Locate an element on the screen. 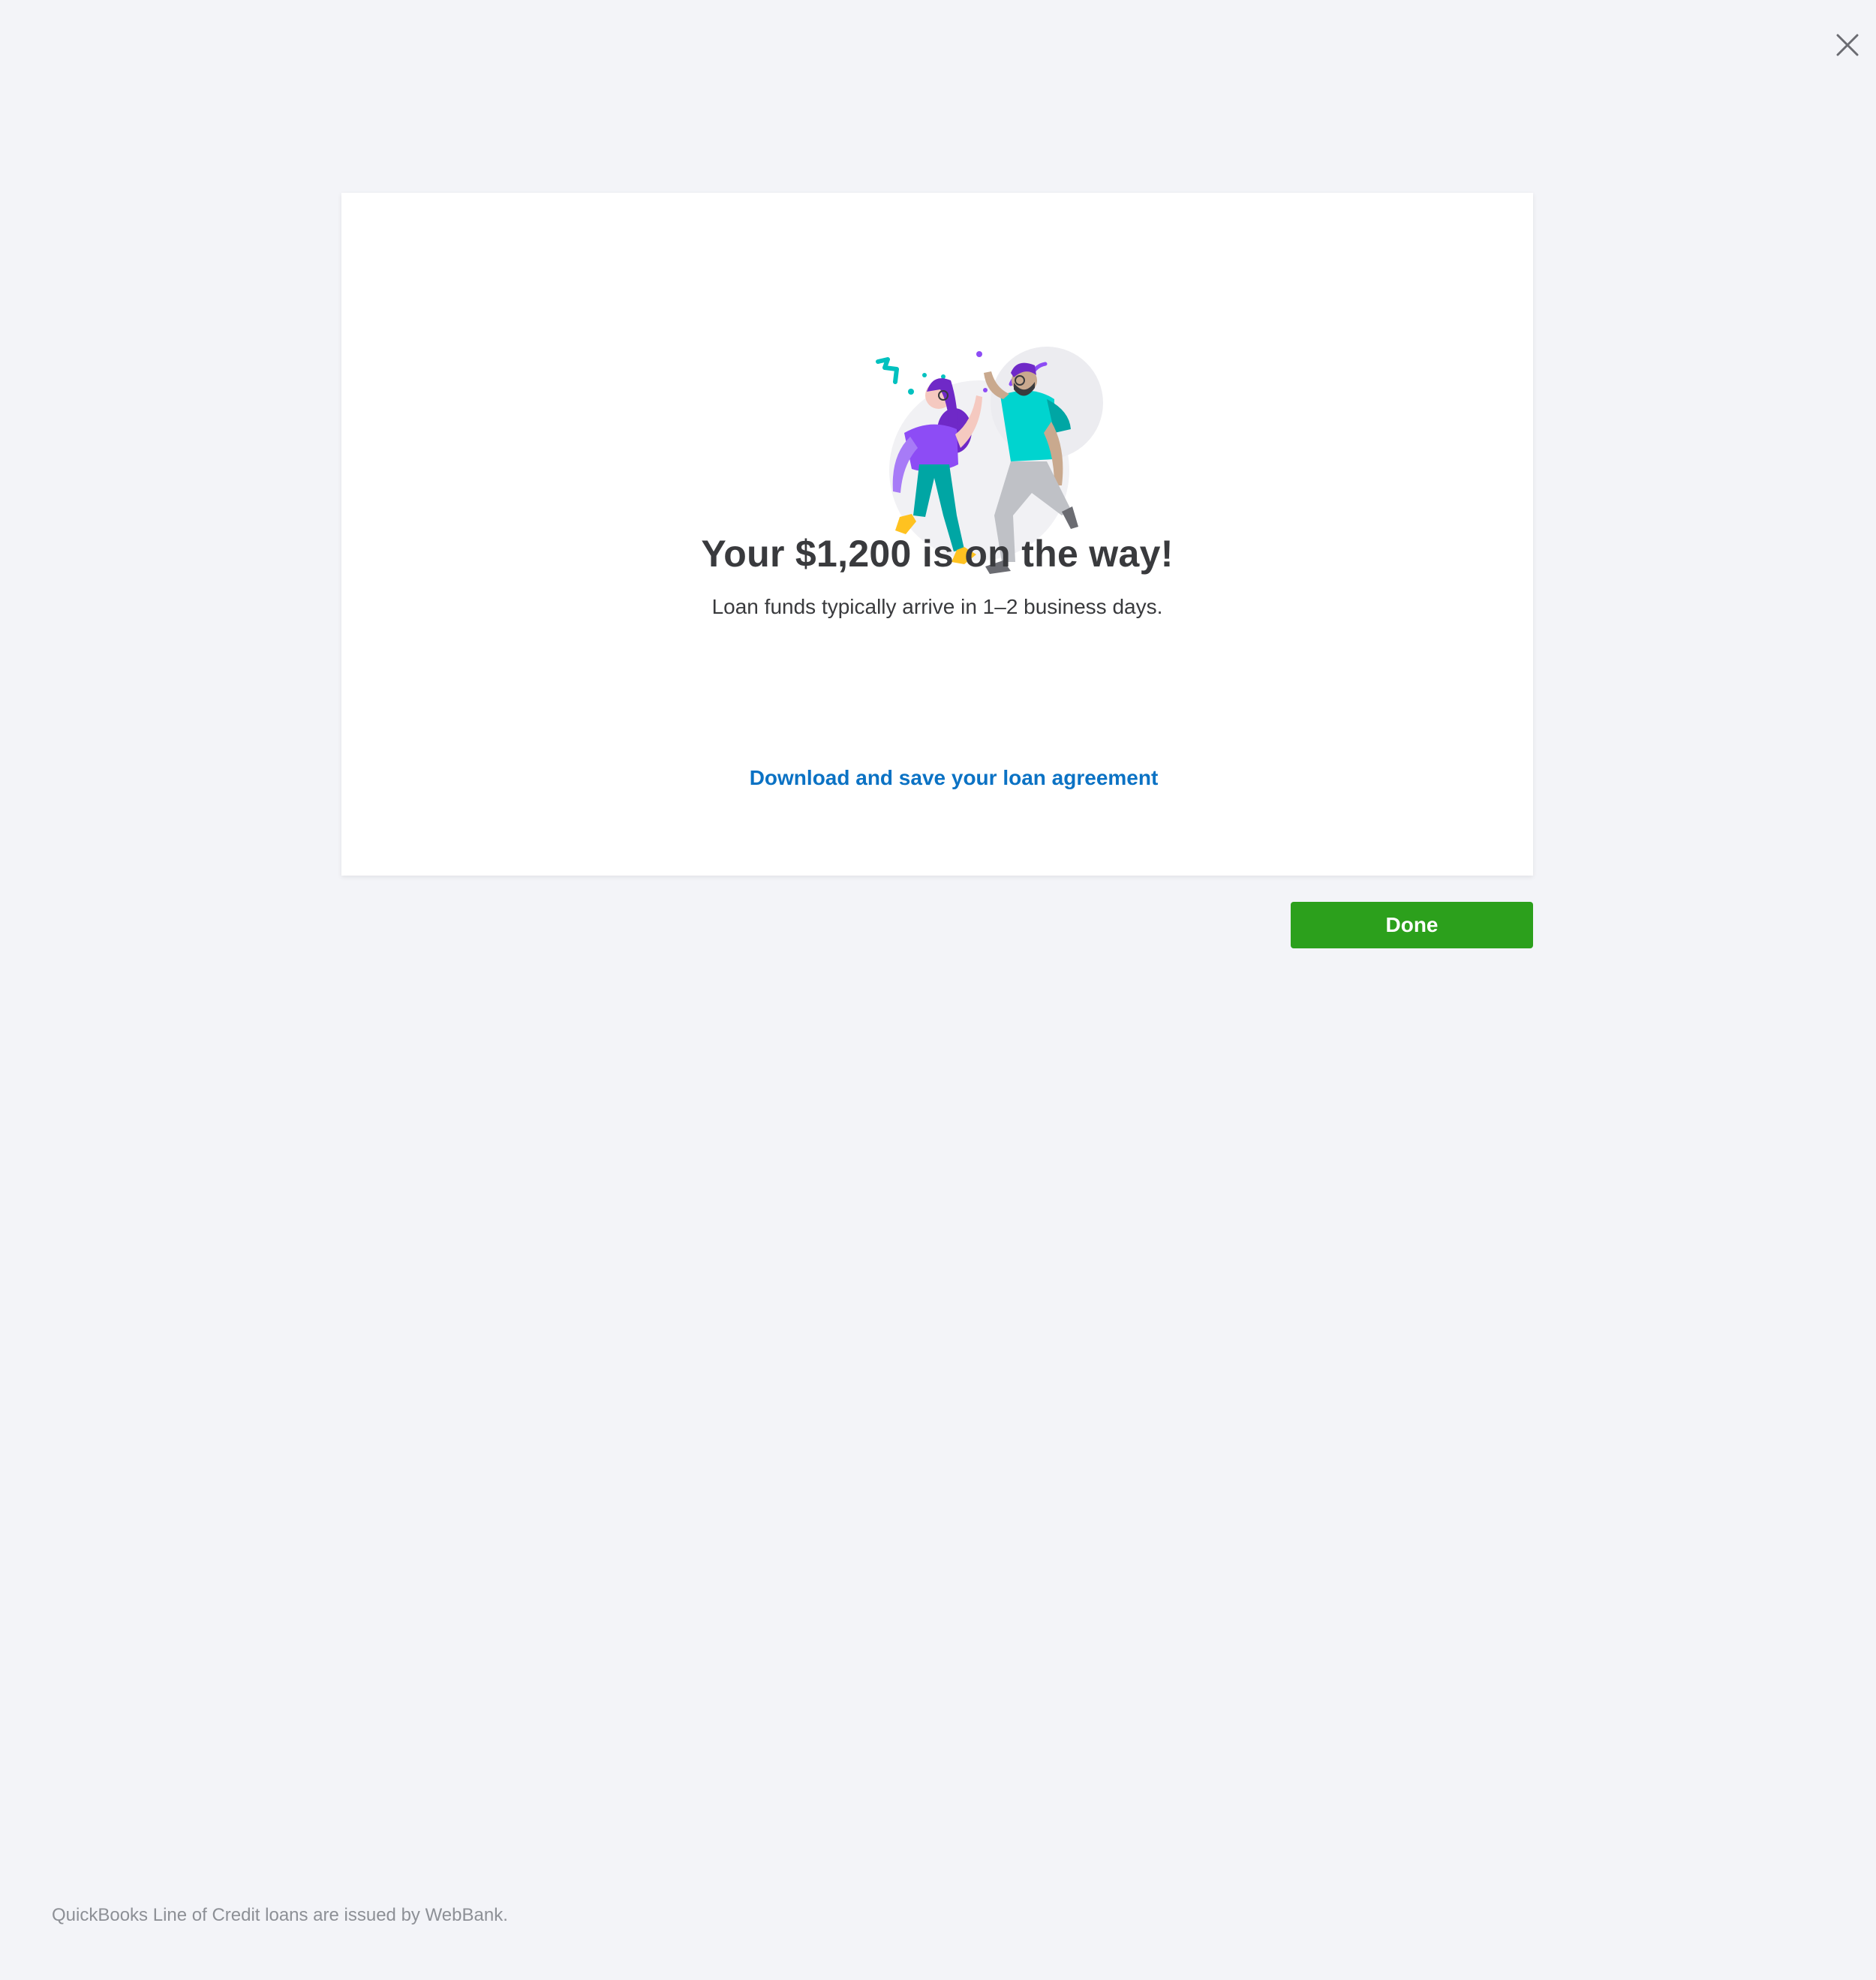 Image resolution: width=1876 pixels, height=1980 pixels. download-loan-agreement-link: Download and save your loan agreement is located at coordinates (937, 778).